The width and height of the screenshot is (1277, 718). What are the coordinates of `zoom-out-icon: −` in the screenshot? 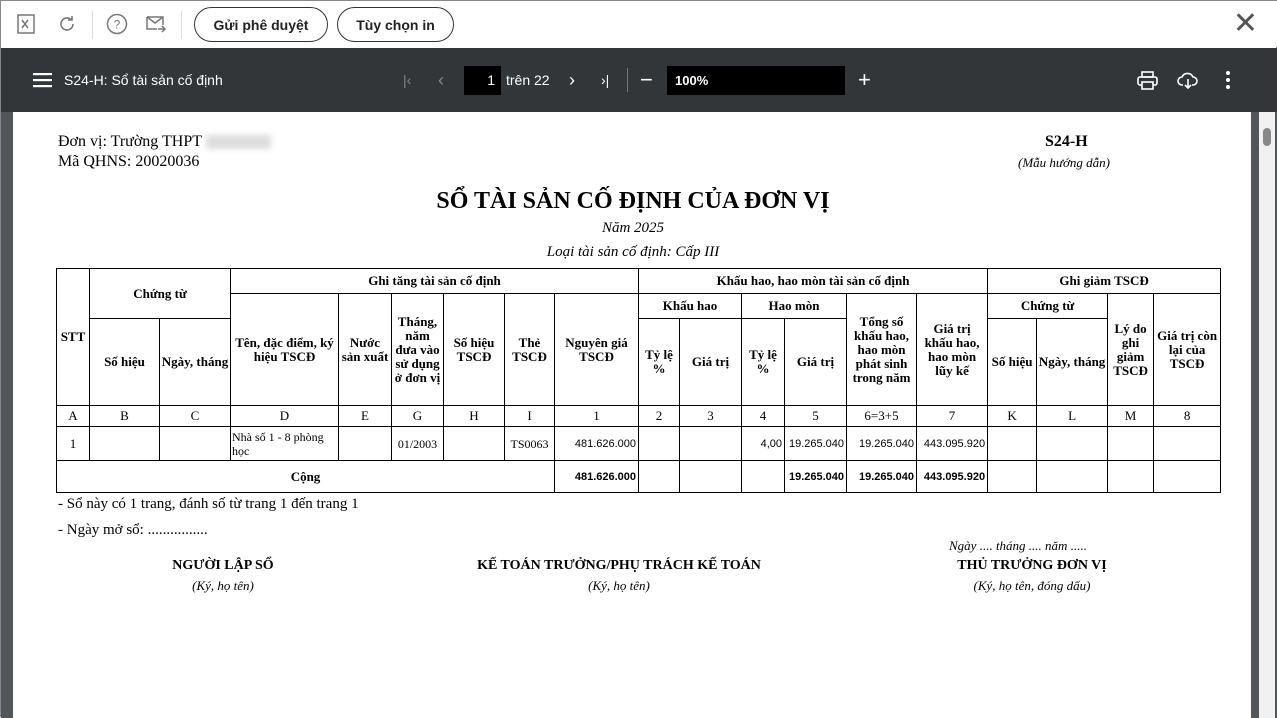 It's located at (646, 80).